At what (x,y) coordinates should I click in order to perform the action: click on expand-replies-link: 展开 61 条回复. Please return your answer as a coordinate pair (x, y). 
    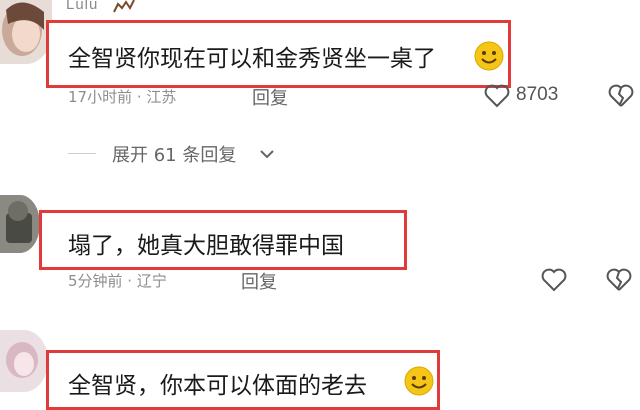
    Looking at the image, I should click on (174, 154).